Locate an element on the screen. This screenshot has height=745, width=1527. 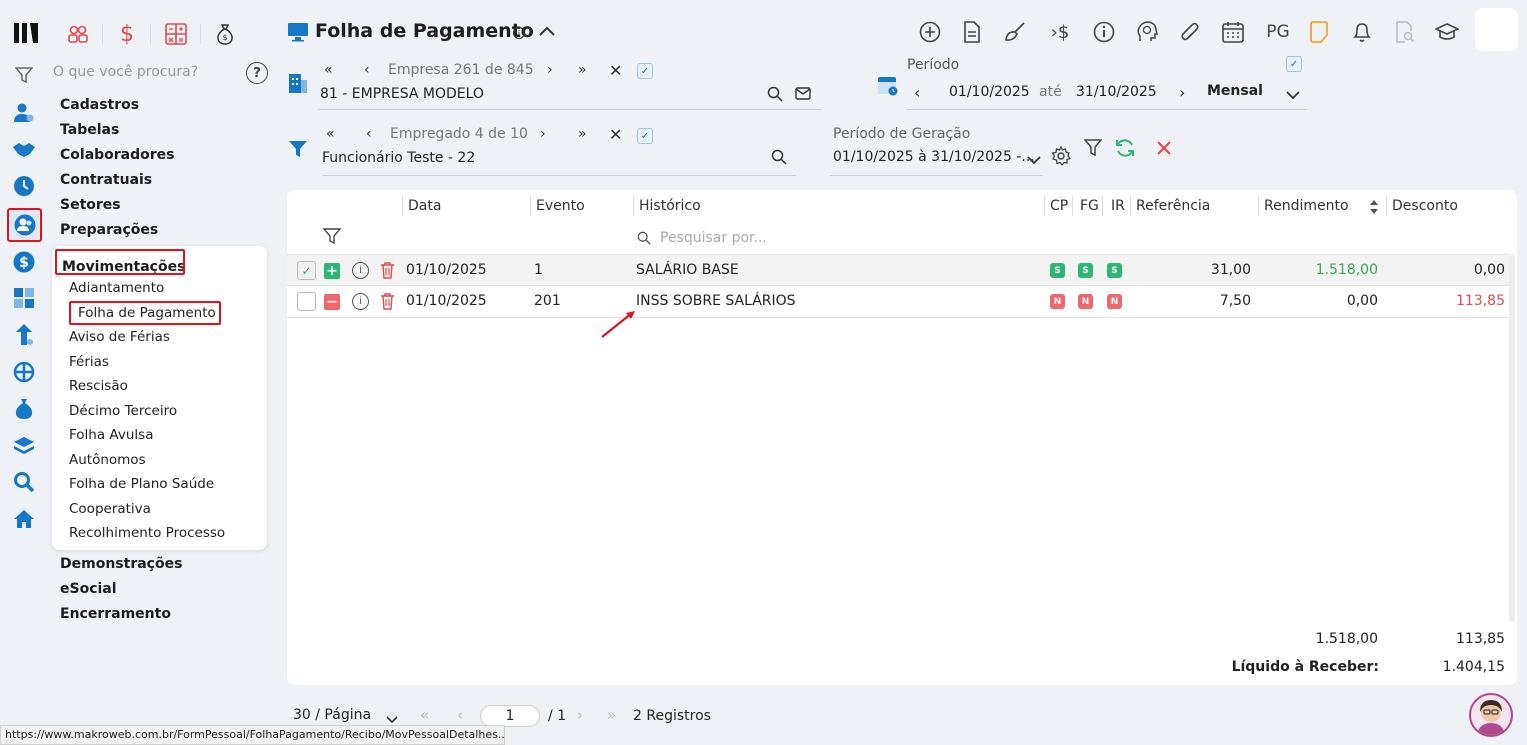
submenu-item-rescisao: Rescisão is located at coordinates (98, 386).